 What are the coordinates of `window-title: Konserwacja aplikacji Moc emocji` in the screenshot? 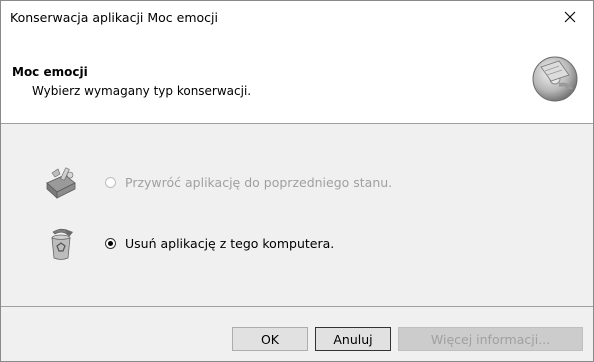 It's located at (114, 17).